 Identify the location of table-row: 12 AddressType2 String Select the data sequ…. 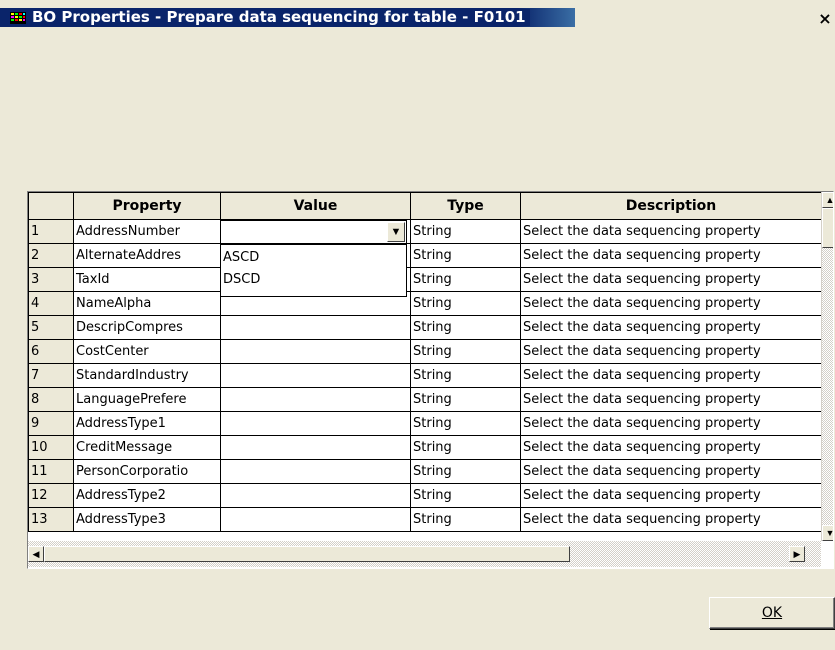
(425, 495).